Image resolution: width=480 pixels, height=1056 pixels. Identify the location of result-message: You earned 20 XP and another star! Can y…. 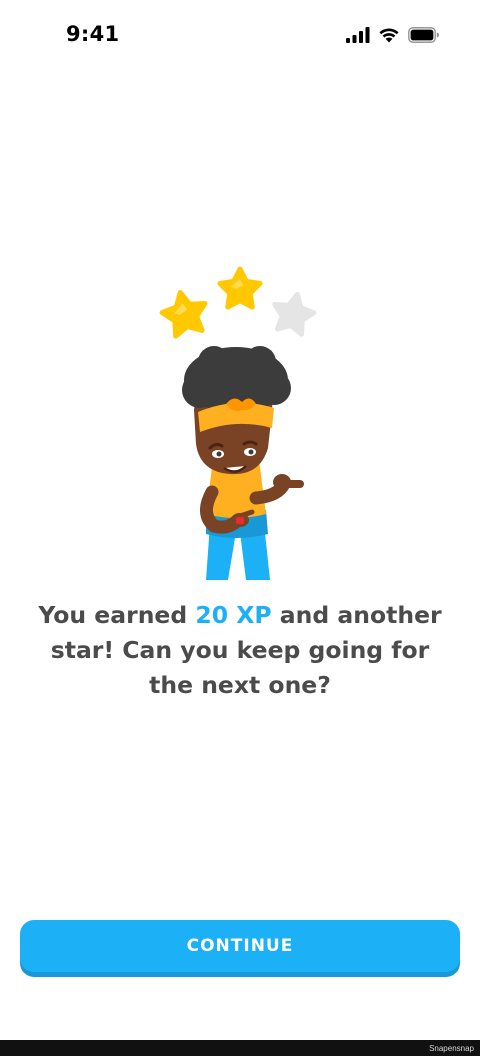
(240, 650).